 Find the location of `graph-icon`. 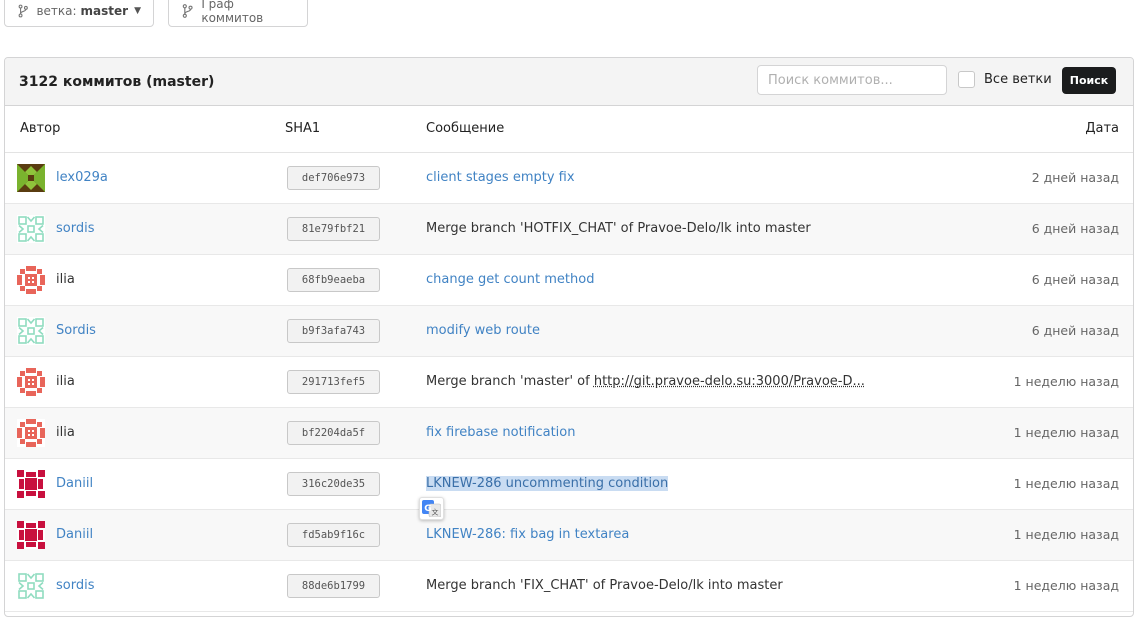

graph-icon is located at coordinates (187, 11).